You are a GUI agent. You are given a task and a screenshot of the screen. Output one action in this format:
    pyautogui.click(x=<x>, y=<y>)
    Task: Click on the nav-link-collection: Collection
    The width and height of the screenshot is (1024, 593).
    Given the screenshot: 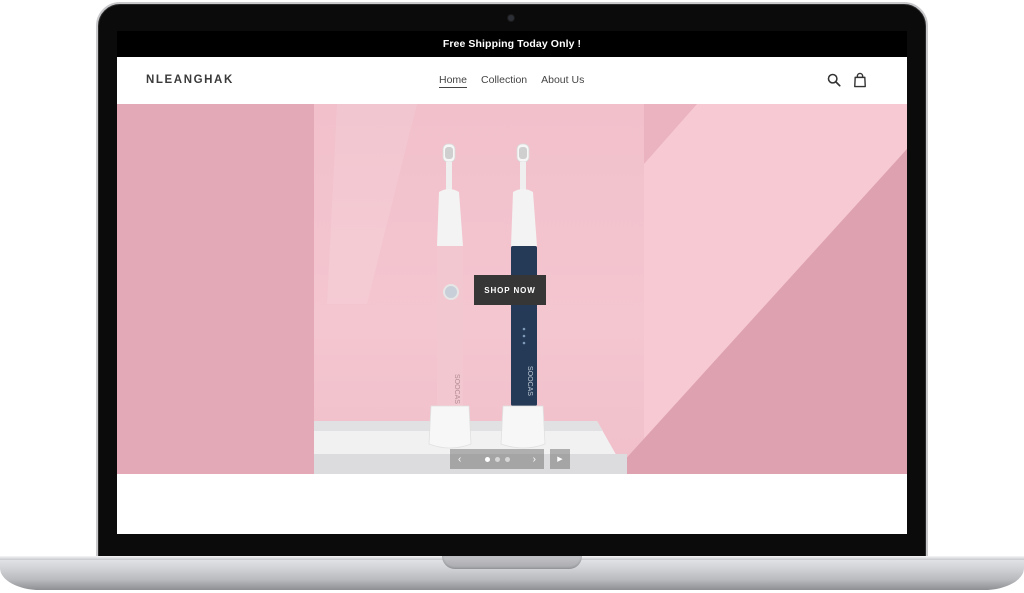 What is the action you would take?
    pyautogui.click(x=504, y=81)
    